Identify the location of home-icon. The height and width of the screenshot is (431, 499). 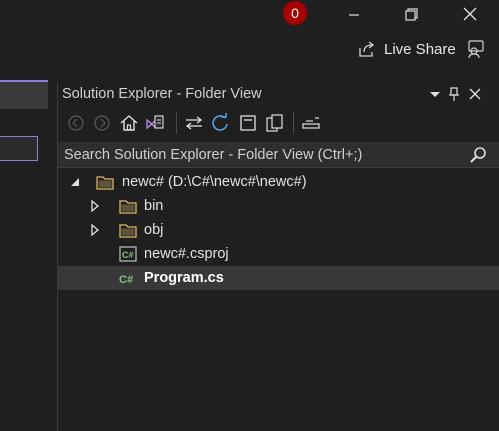
(129, 123).